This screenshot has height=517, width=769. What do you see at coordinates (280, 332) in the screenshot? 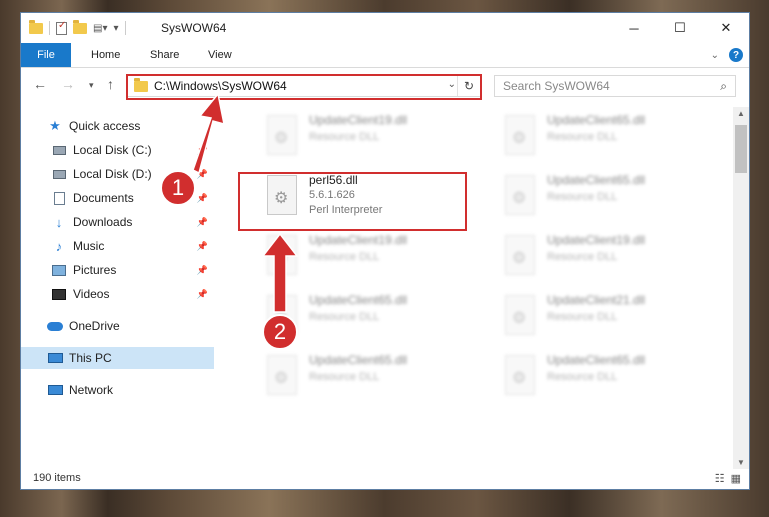
I see `step-2-badge: 2` at bounding box center [280, 332].